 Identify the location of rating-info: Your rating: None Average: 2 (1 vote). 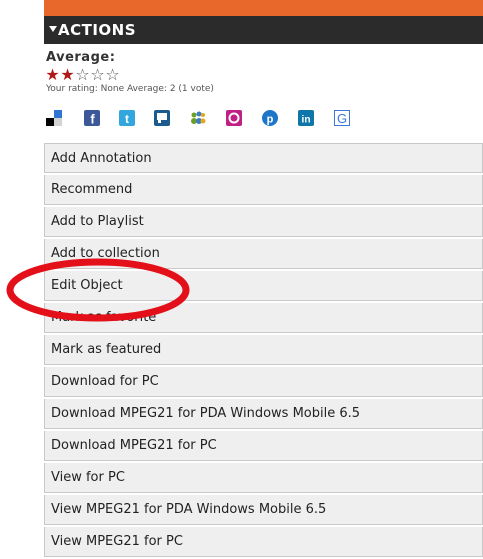
(130, 89).